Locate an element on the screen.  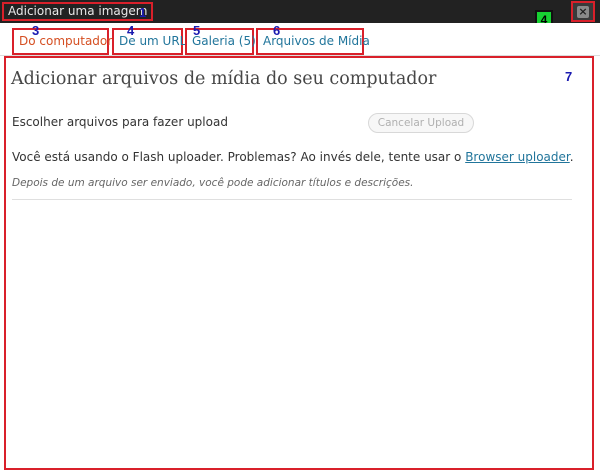
close-icon: × is located at coordinates (583, 11).